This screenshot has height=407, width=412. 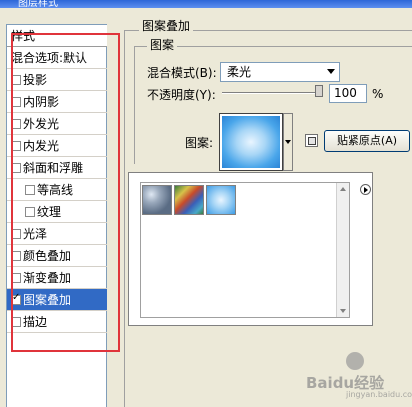 What do you see at coordinates (53, 168) in the screenshot?
I see `style-item-label: 斜面和浮雕` at bounding box center [53, 168].